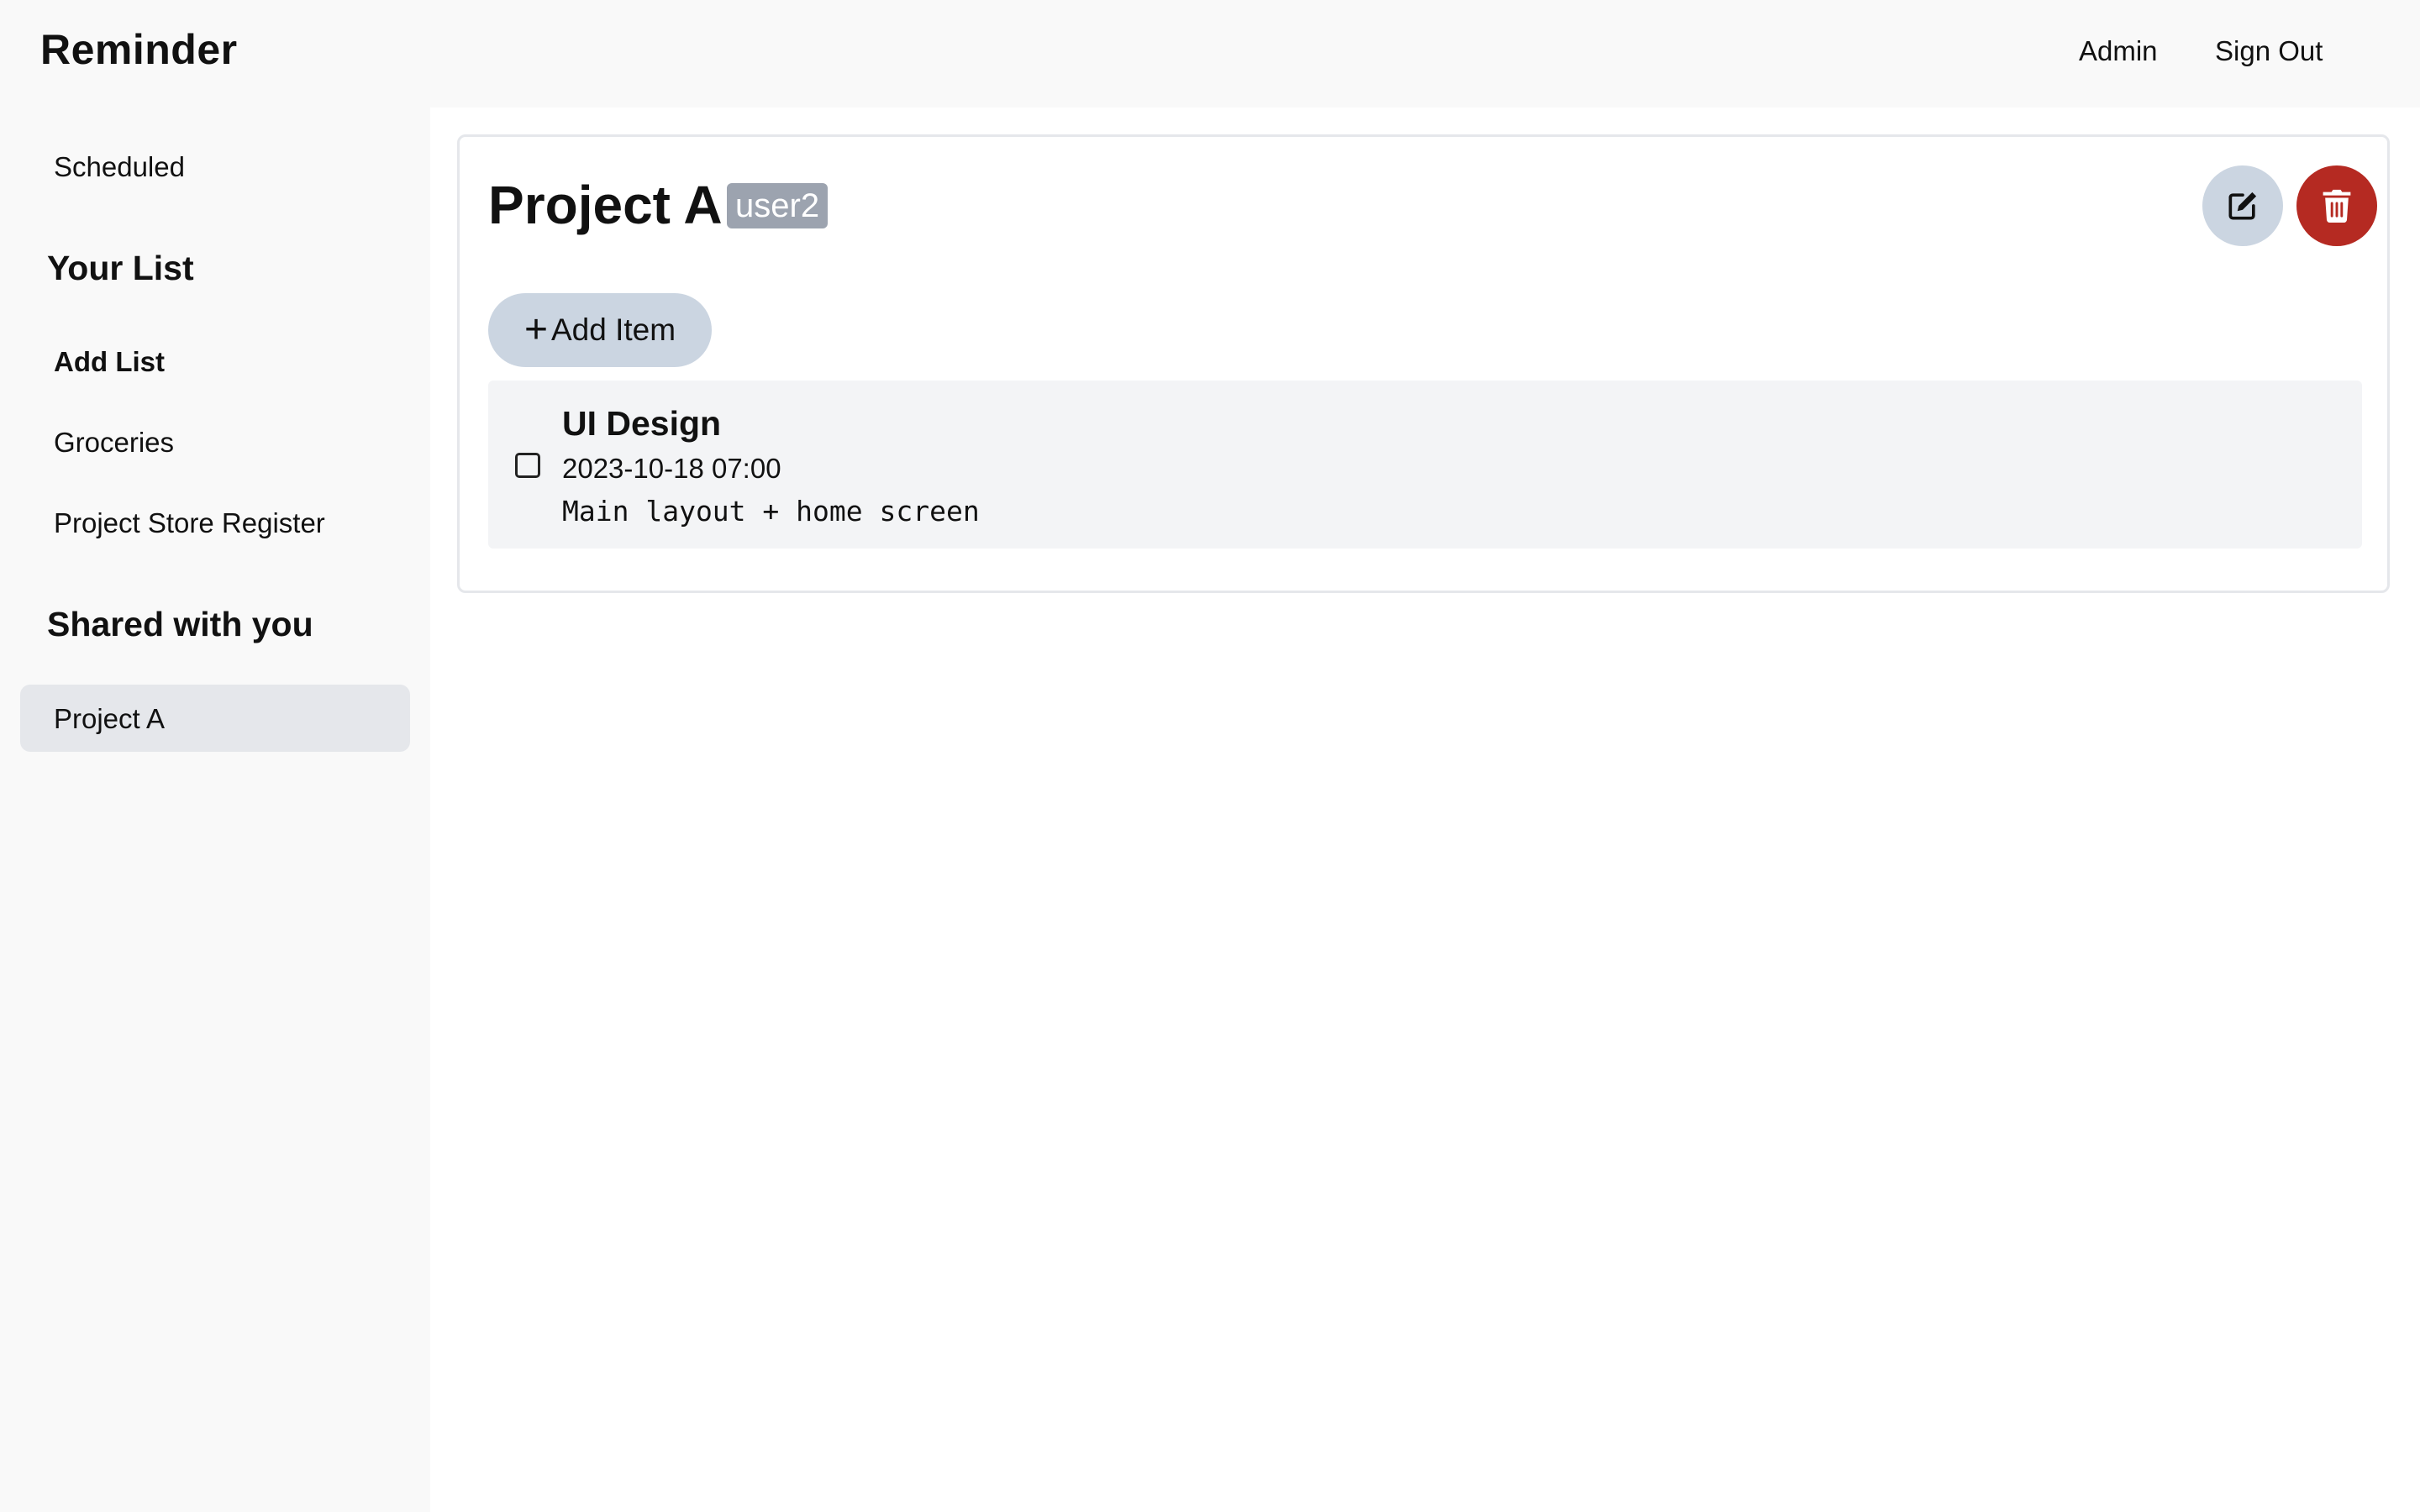 This screenshot has width=2420, height=1512. What do you see at coordinates (1210, 54) in the screenshot?
I see `top-bar: Reminder Admin Sign Out` at bounding box center [1210, 54].